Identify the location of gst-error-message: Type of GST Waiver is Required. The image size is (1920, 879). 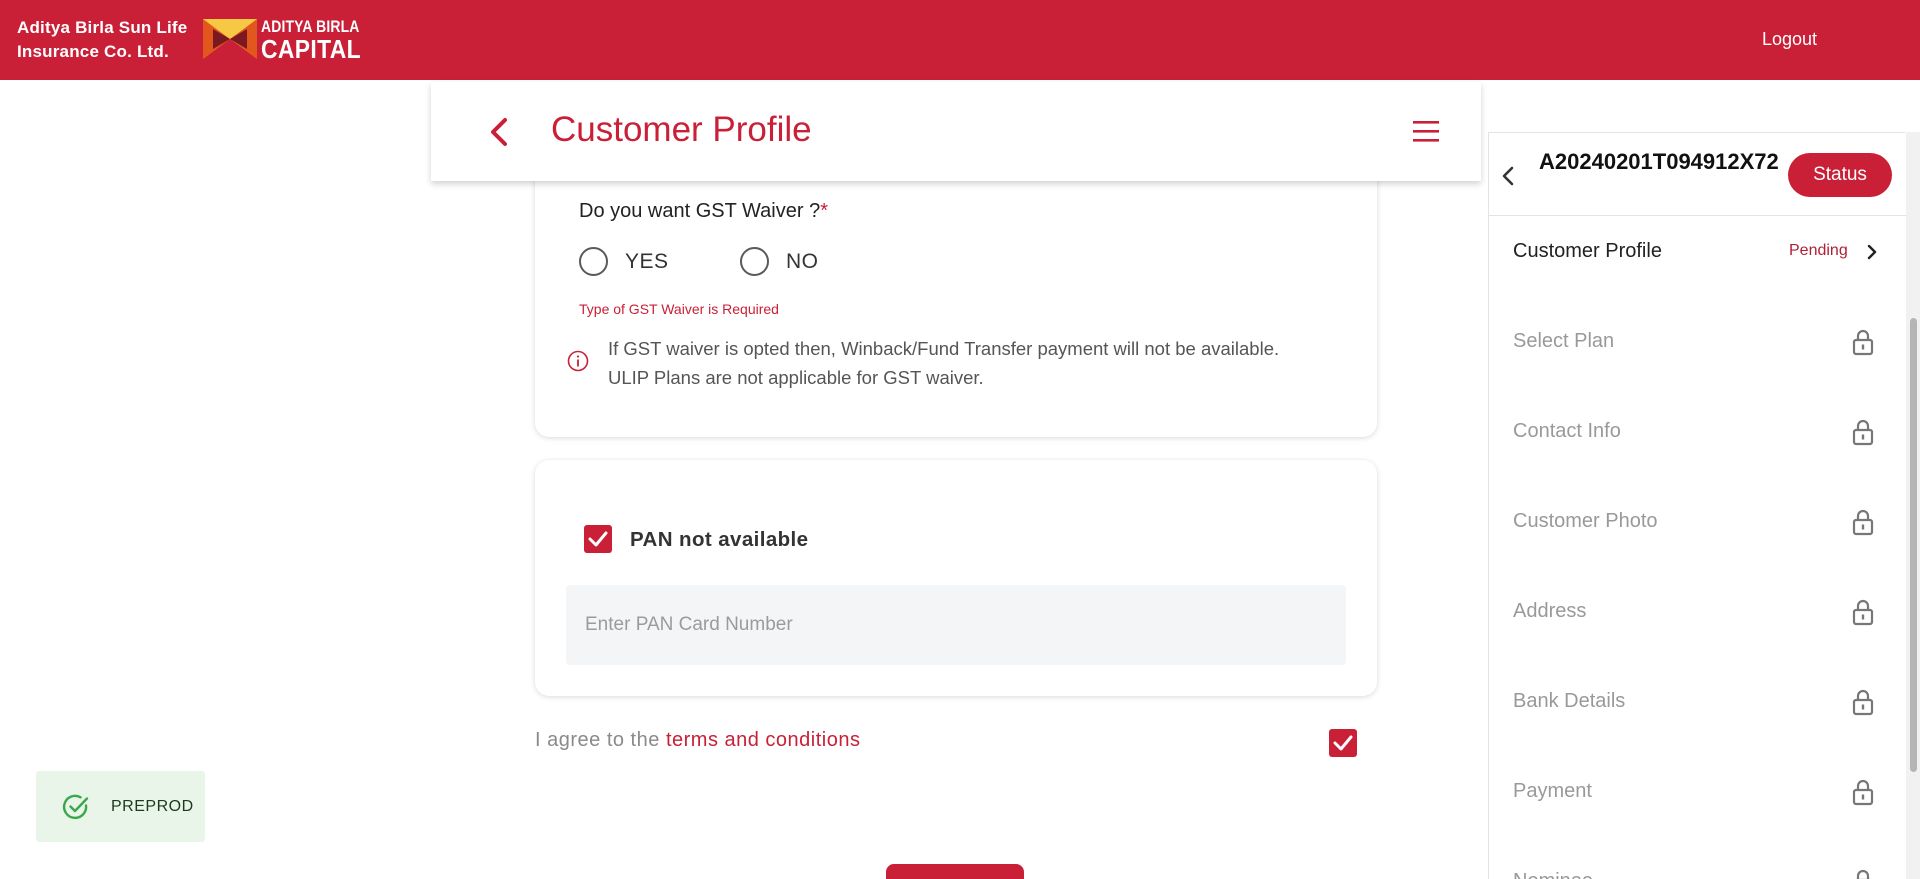
(679, 309).